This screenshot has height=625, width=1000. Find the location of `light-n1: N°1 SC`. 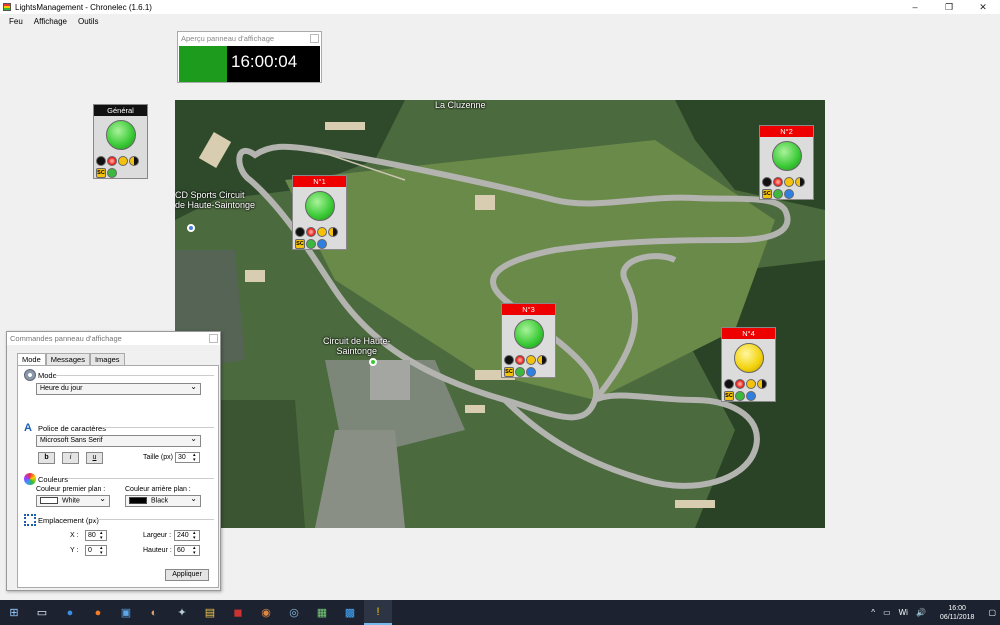

light-n1: N°1 SC is located at coordinates (319, 212).